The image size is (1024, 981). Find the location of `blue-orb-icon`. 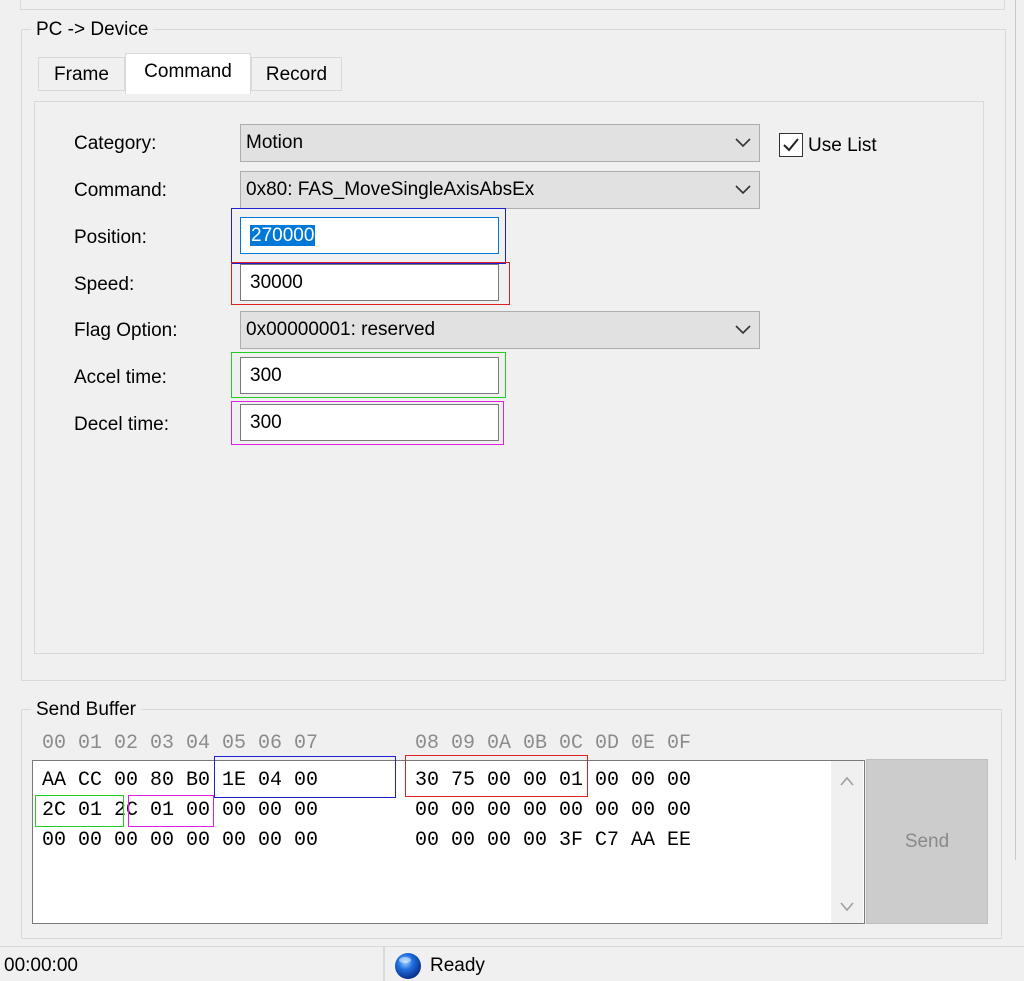

blue-orb-icon is located at coordinates (408, 966).